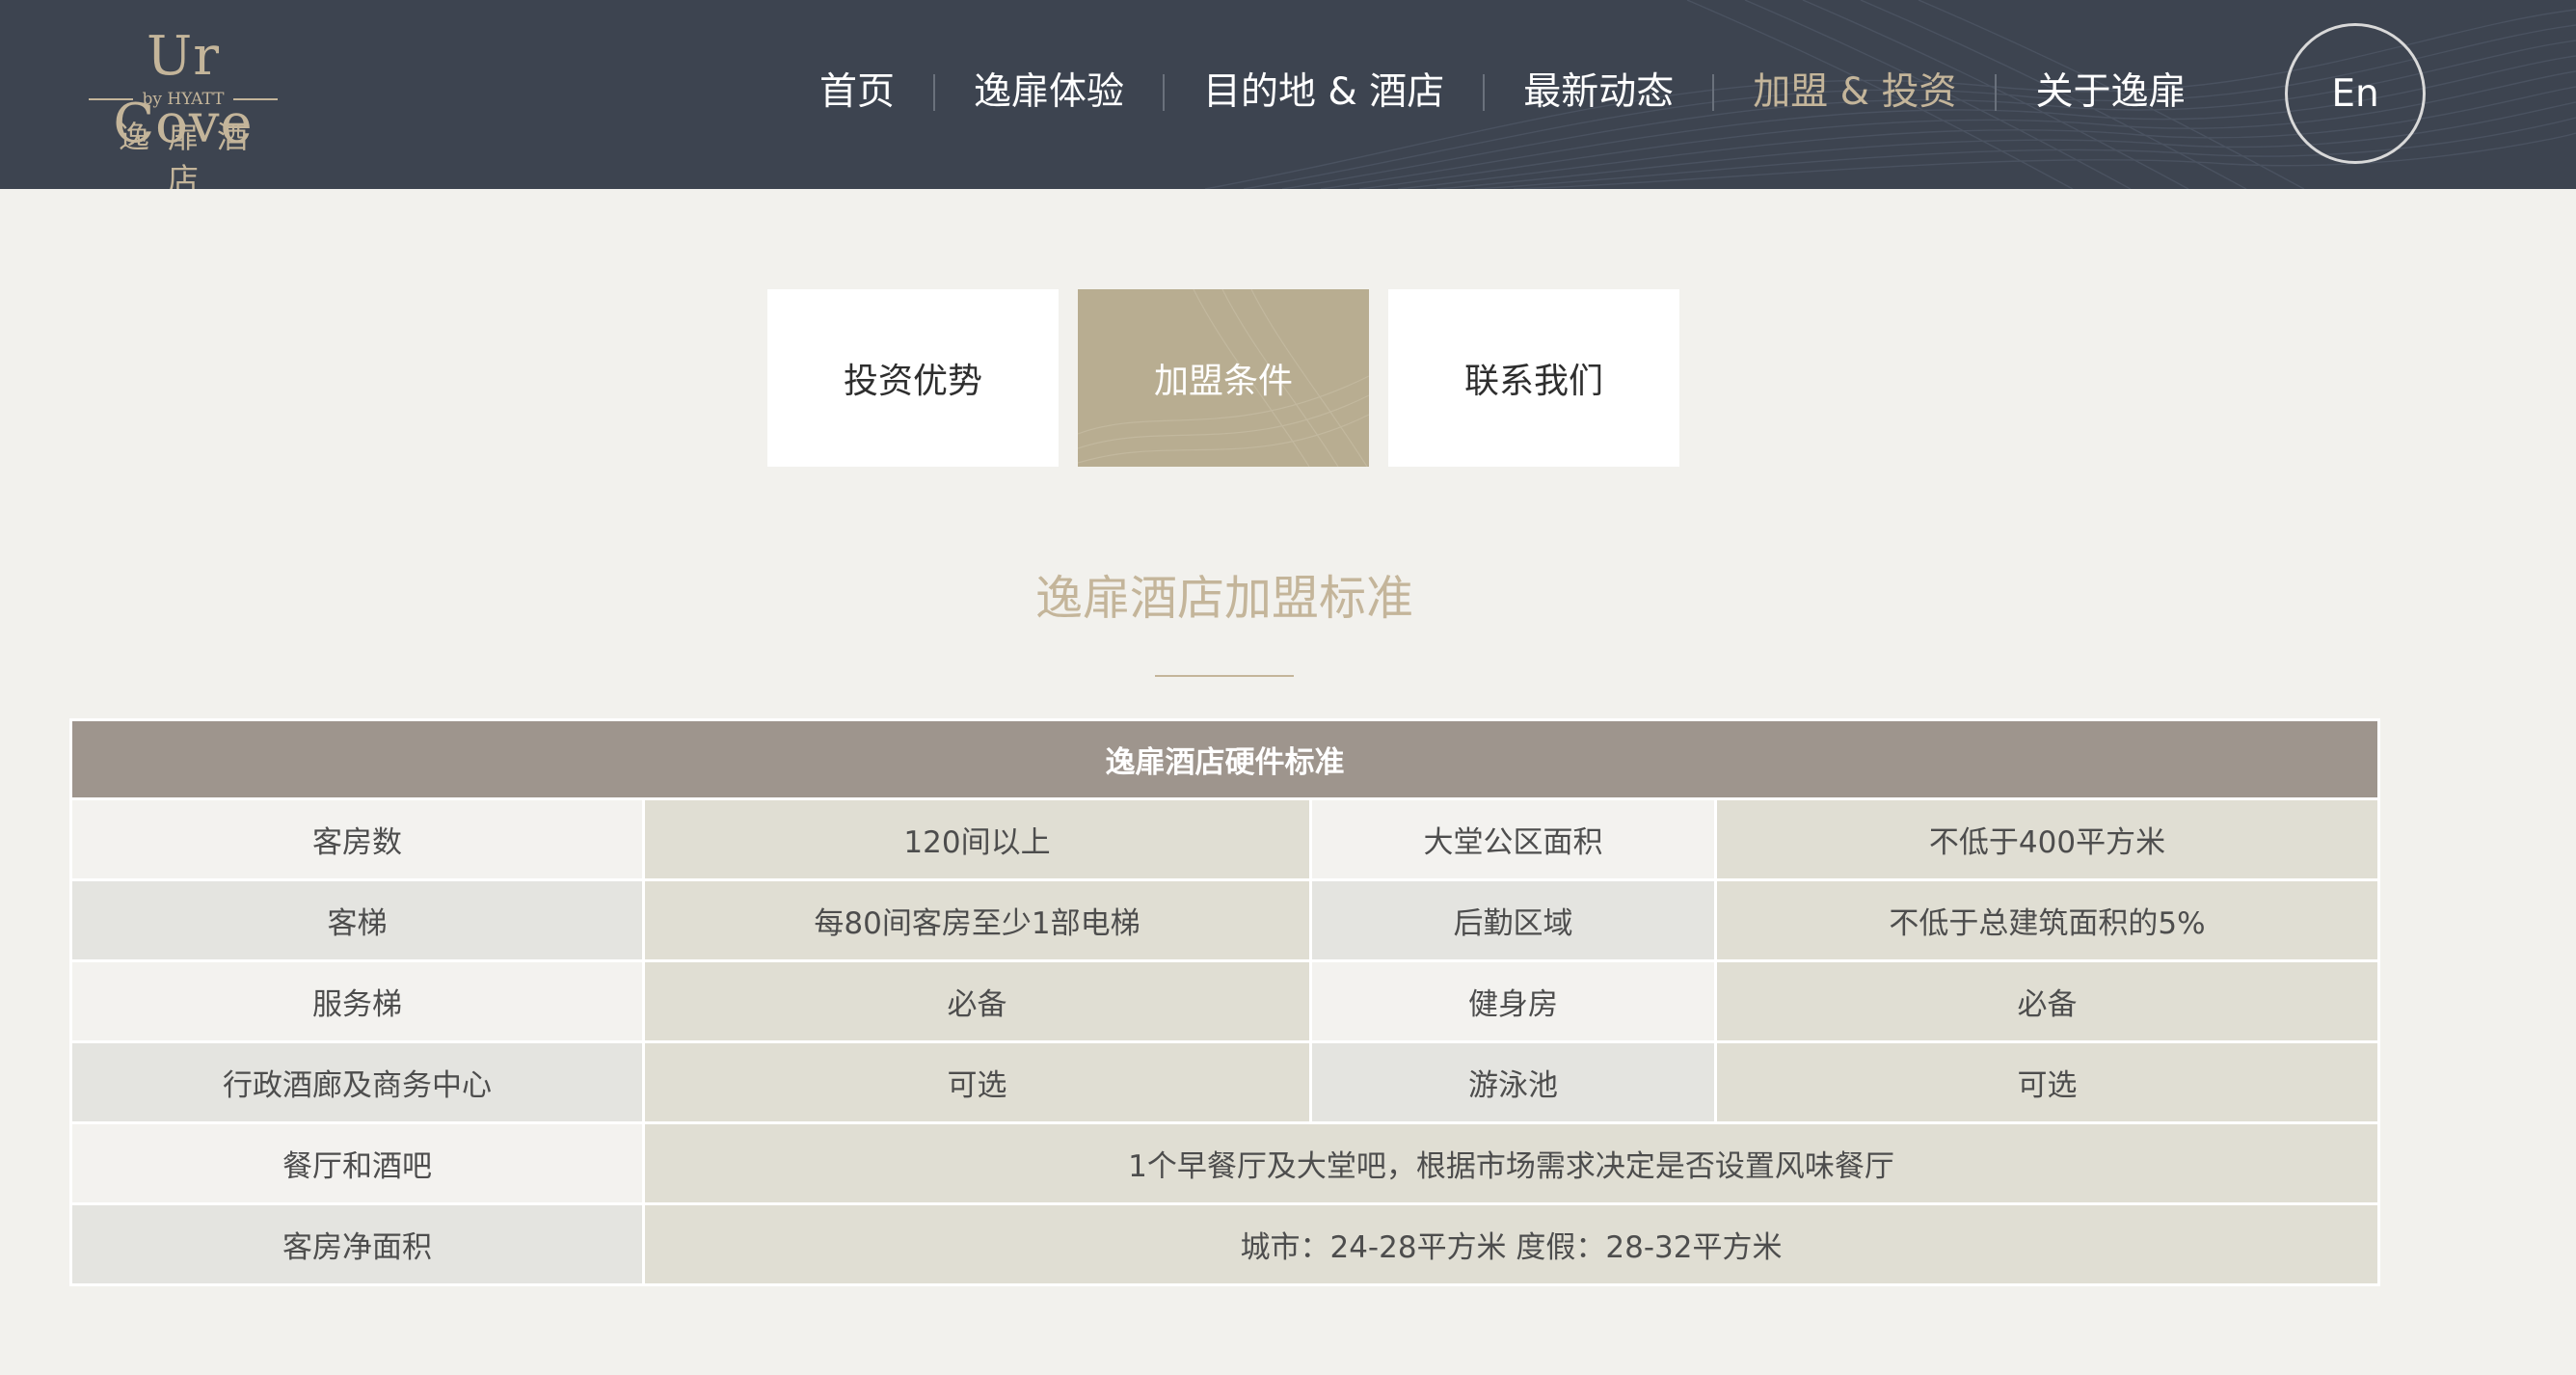  Describe the element at coordinates (913, 381) in the screenshot. I see `tab-label: 投资优势` at that location.